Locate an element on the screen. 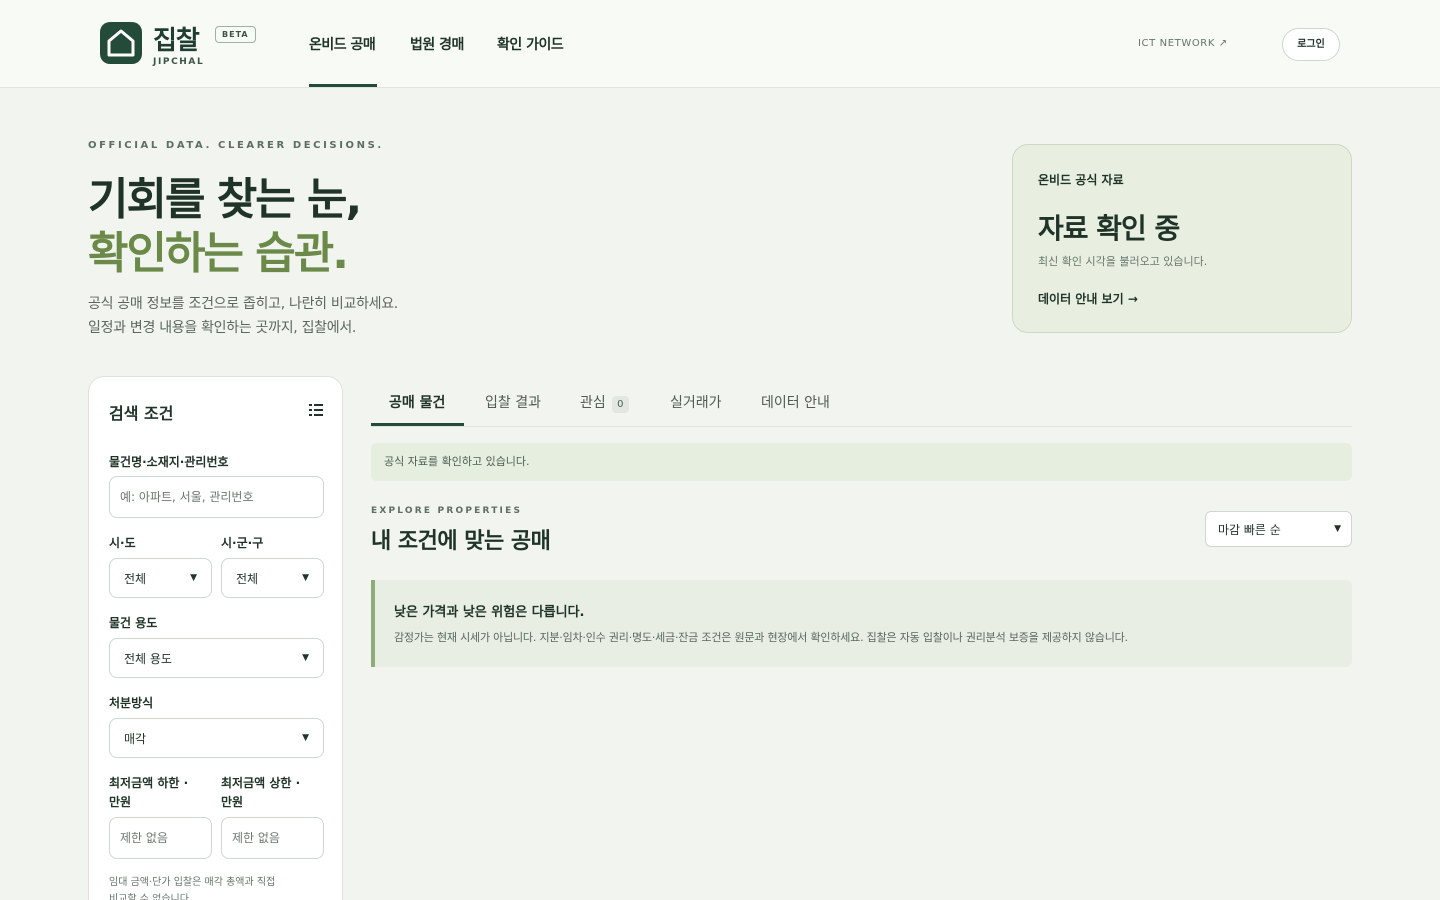 This screenshot has width=1440, height=900. keyword-search-input is located at coordinates (216, 497).